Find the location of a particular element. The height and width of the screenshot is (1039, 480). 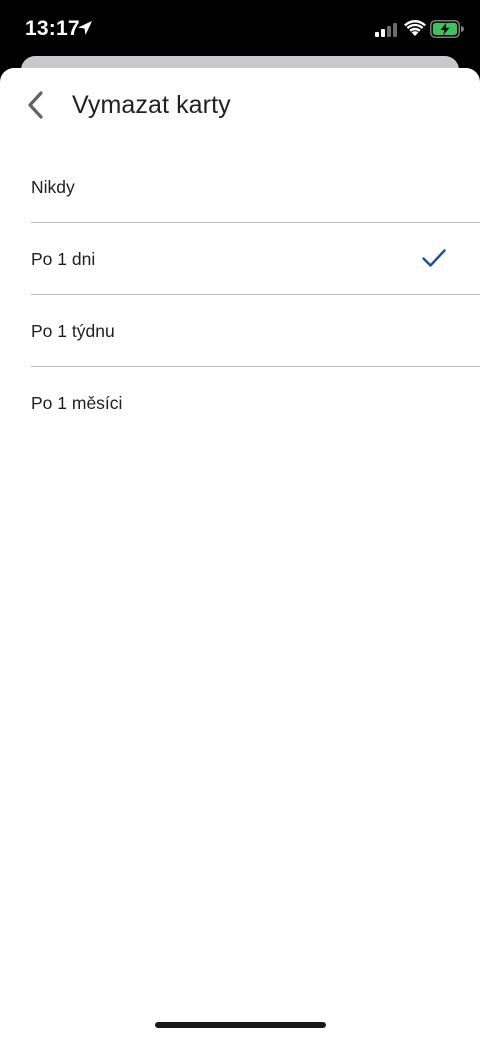

checkmark-icon is located at coordinates (434, 258).